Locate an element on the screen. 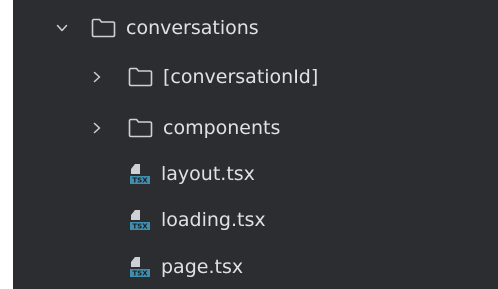  tree-item-label: loading.tsx is located at coordinates (213, 220).